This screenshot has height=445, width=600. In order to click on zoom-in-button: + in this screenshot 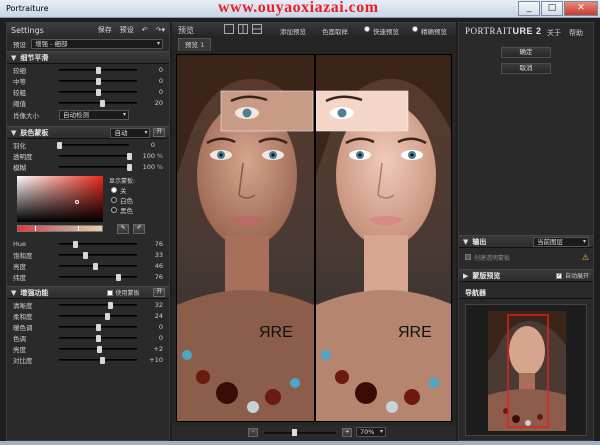, I will do `click(347, 432)`.